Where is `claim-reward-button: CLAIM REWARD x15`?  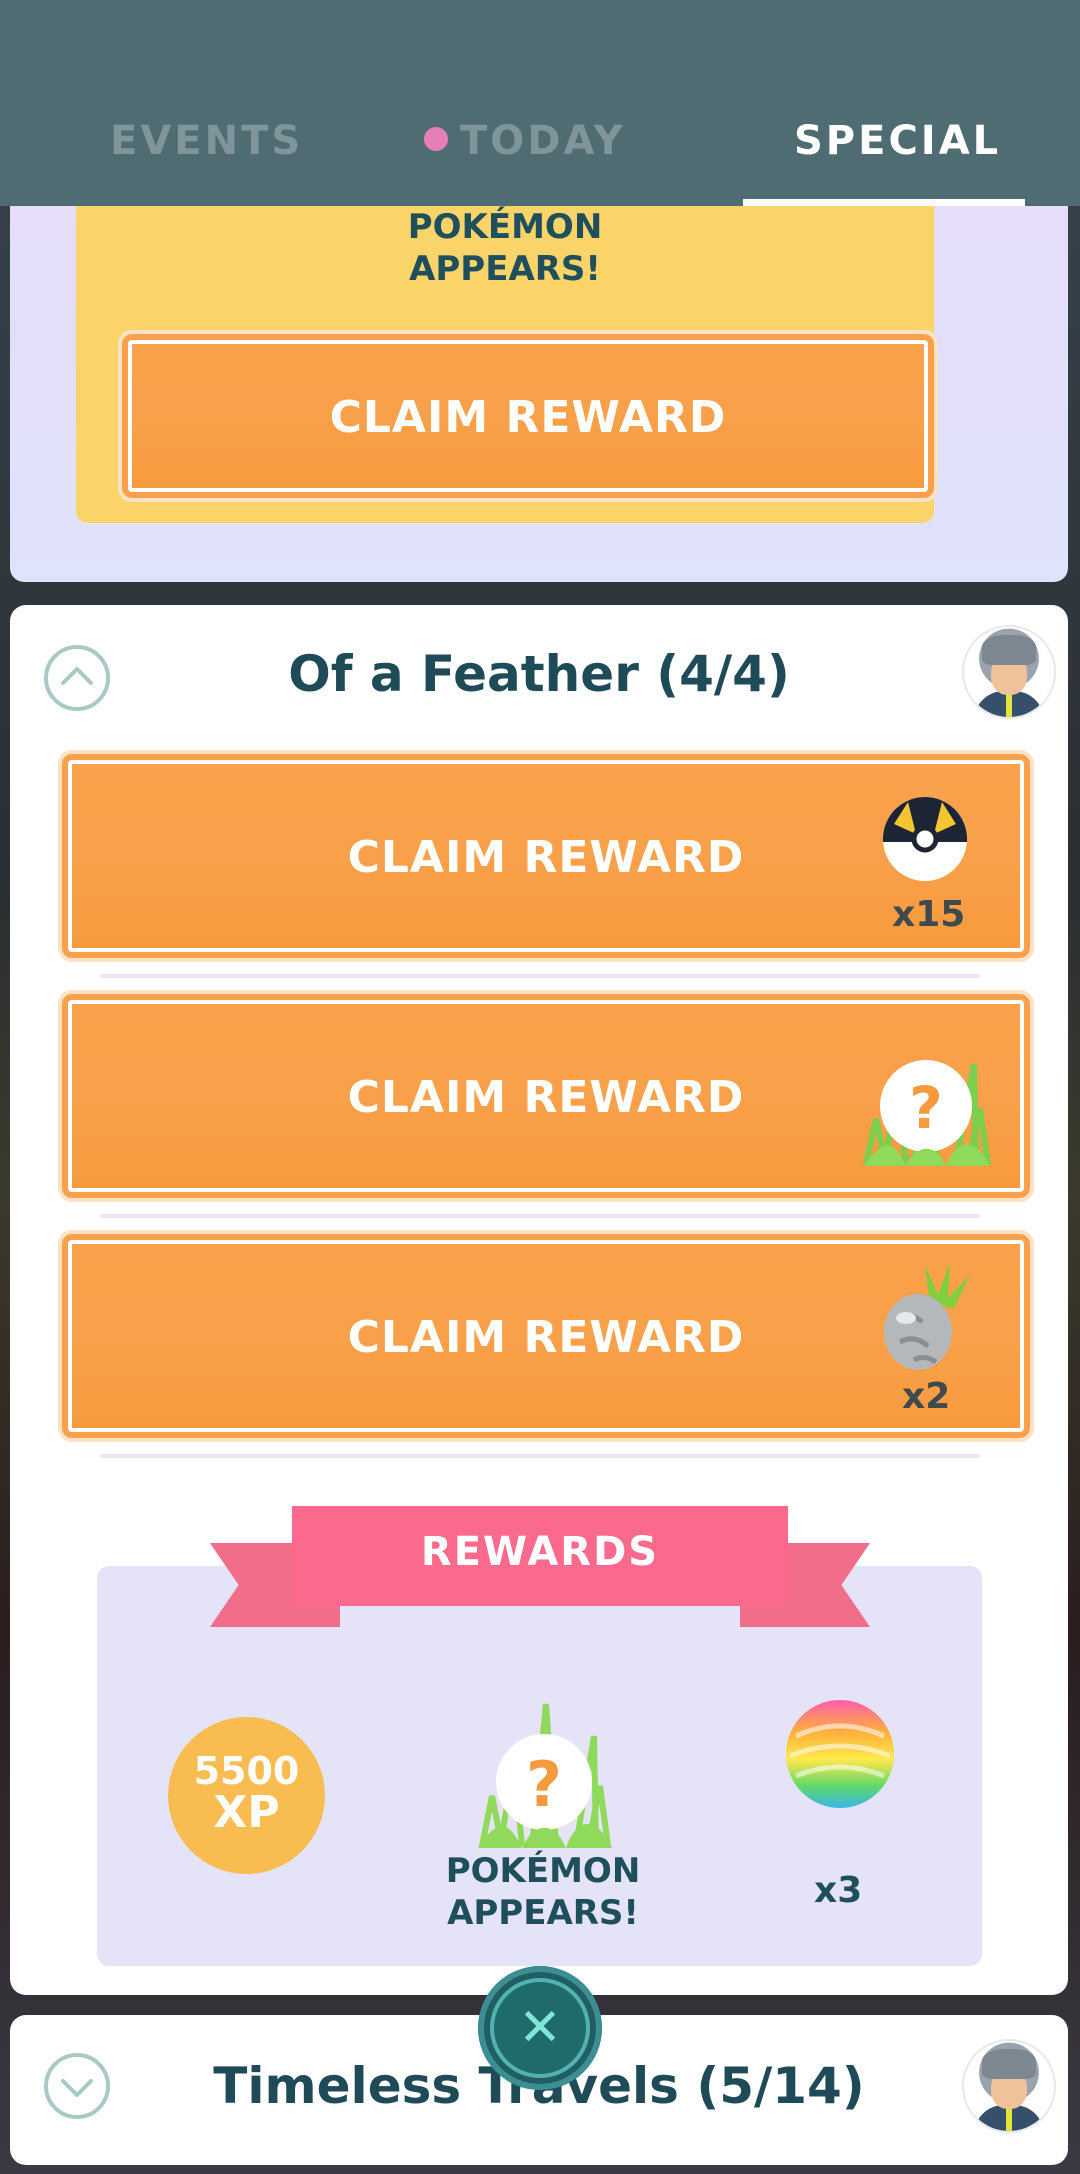
claim-reward-button: CLAIM REWARD x15 is located at coordinates (546, 856).